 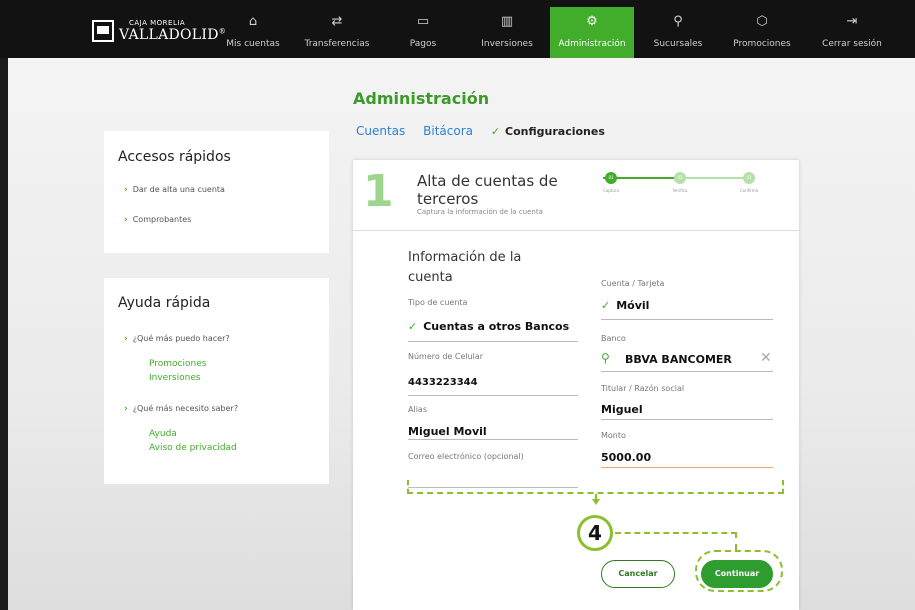 I want to click on cuenta-tarjeta-underline, so click(x=687, y=319).